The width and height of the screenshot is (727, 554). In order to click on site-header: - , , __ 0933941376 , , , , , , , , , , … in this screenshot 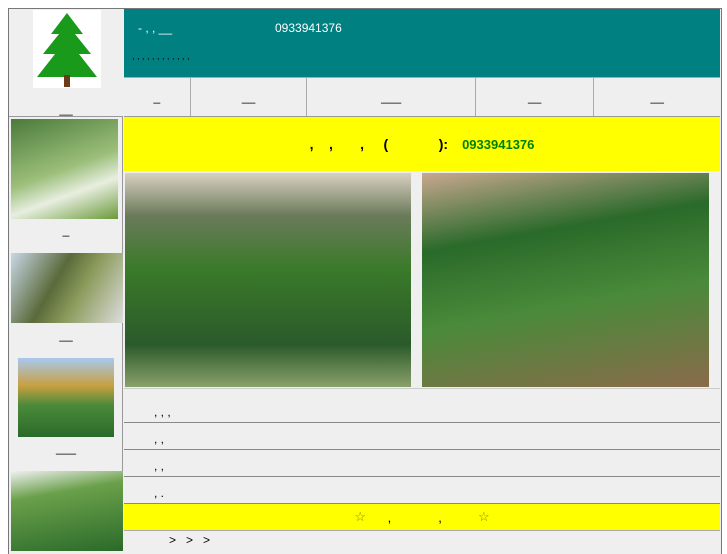, I will do `click(422, 43)`.